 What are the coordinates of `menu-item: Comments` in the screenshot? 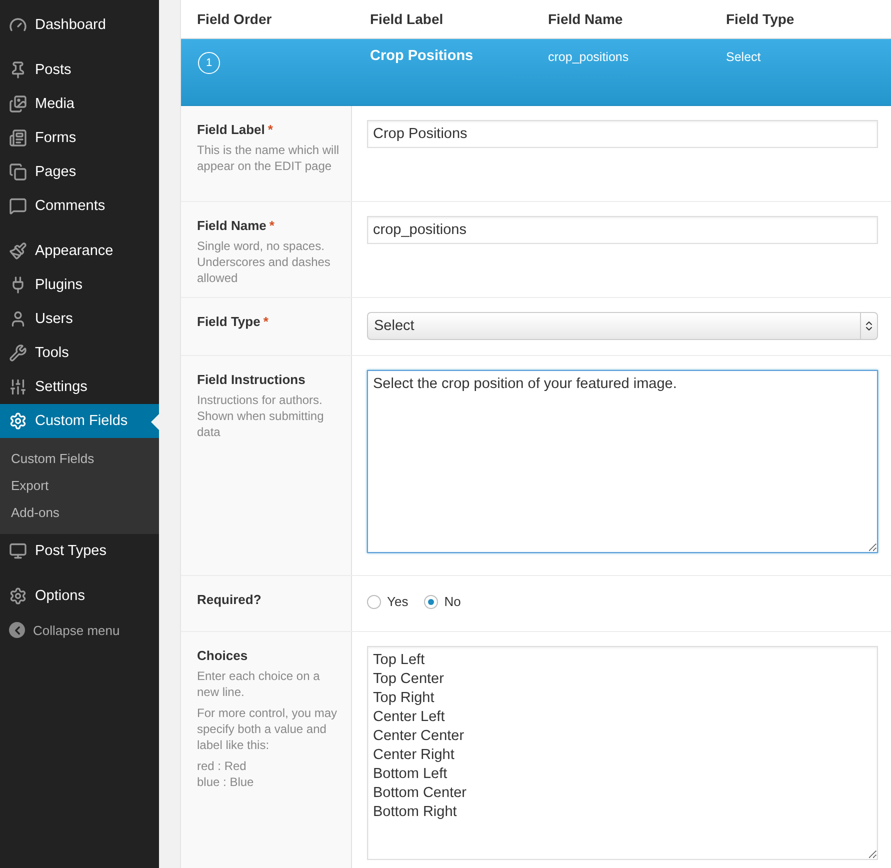 It's located at (79, 206).